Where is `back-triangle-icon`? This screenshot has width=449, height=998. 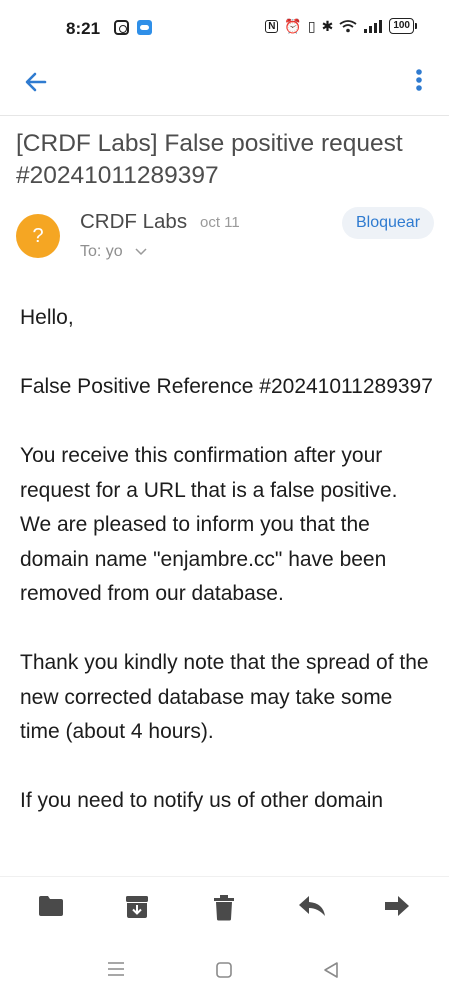 back-triangle-icon is located at coordinates (331, 970).